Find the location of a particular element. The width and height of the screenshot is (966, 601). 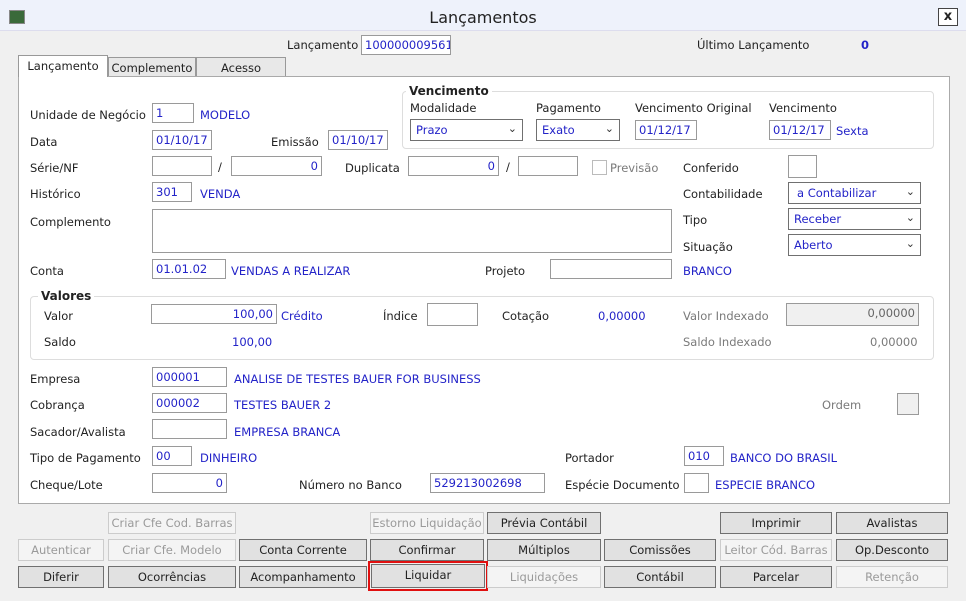

serie-label: Série/NF is located at coordinates (54, 168).